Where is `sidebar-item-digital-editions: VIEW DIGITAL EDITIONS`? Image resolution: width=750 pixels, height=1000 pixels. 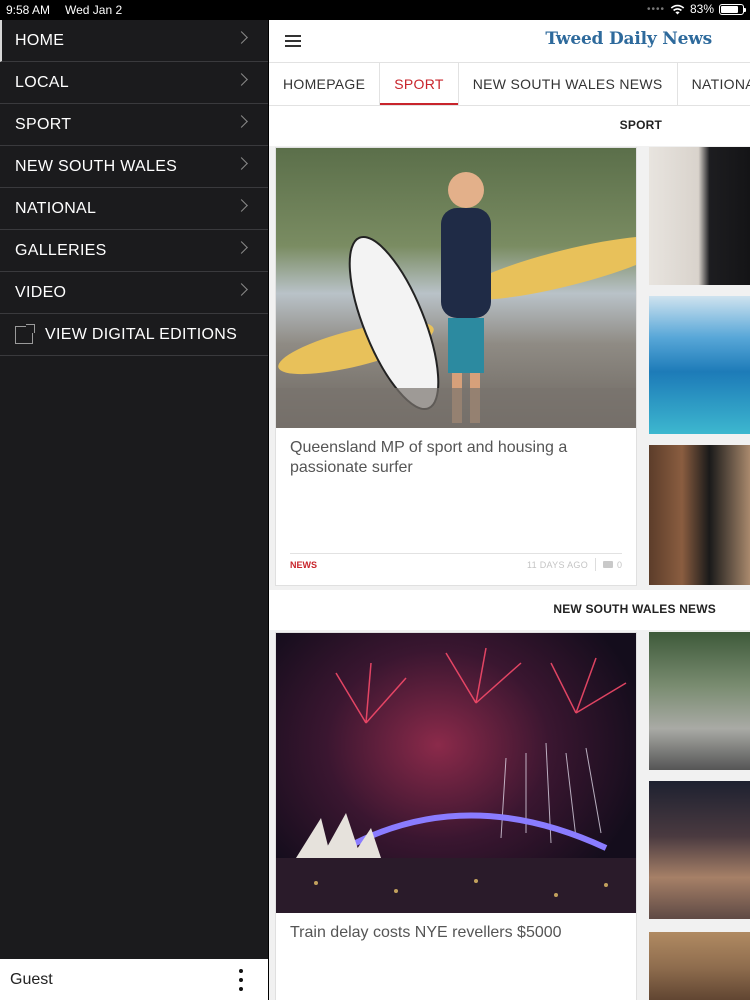
sidebar-item-digital-editions: VIEW DIGITAL EDITIONS is located at coordinates (134, 335).